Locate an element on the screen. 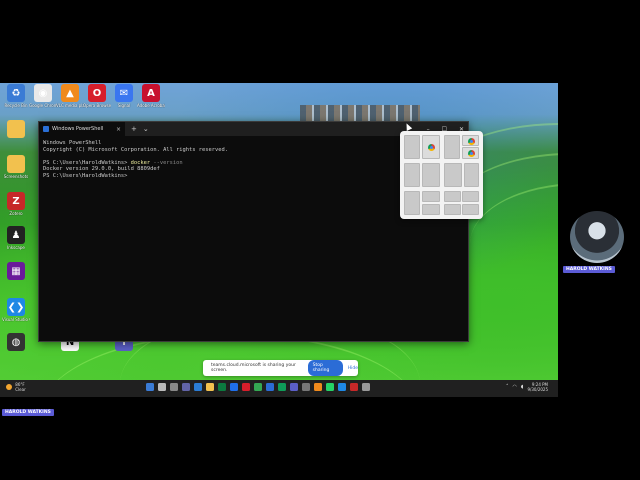 This screenshot has width=640, height=480. inkscape-icon: ♟ is located at coordinates (16, 235).